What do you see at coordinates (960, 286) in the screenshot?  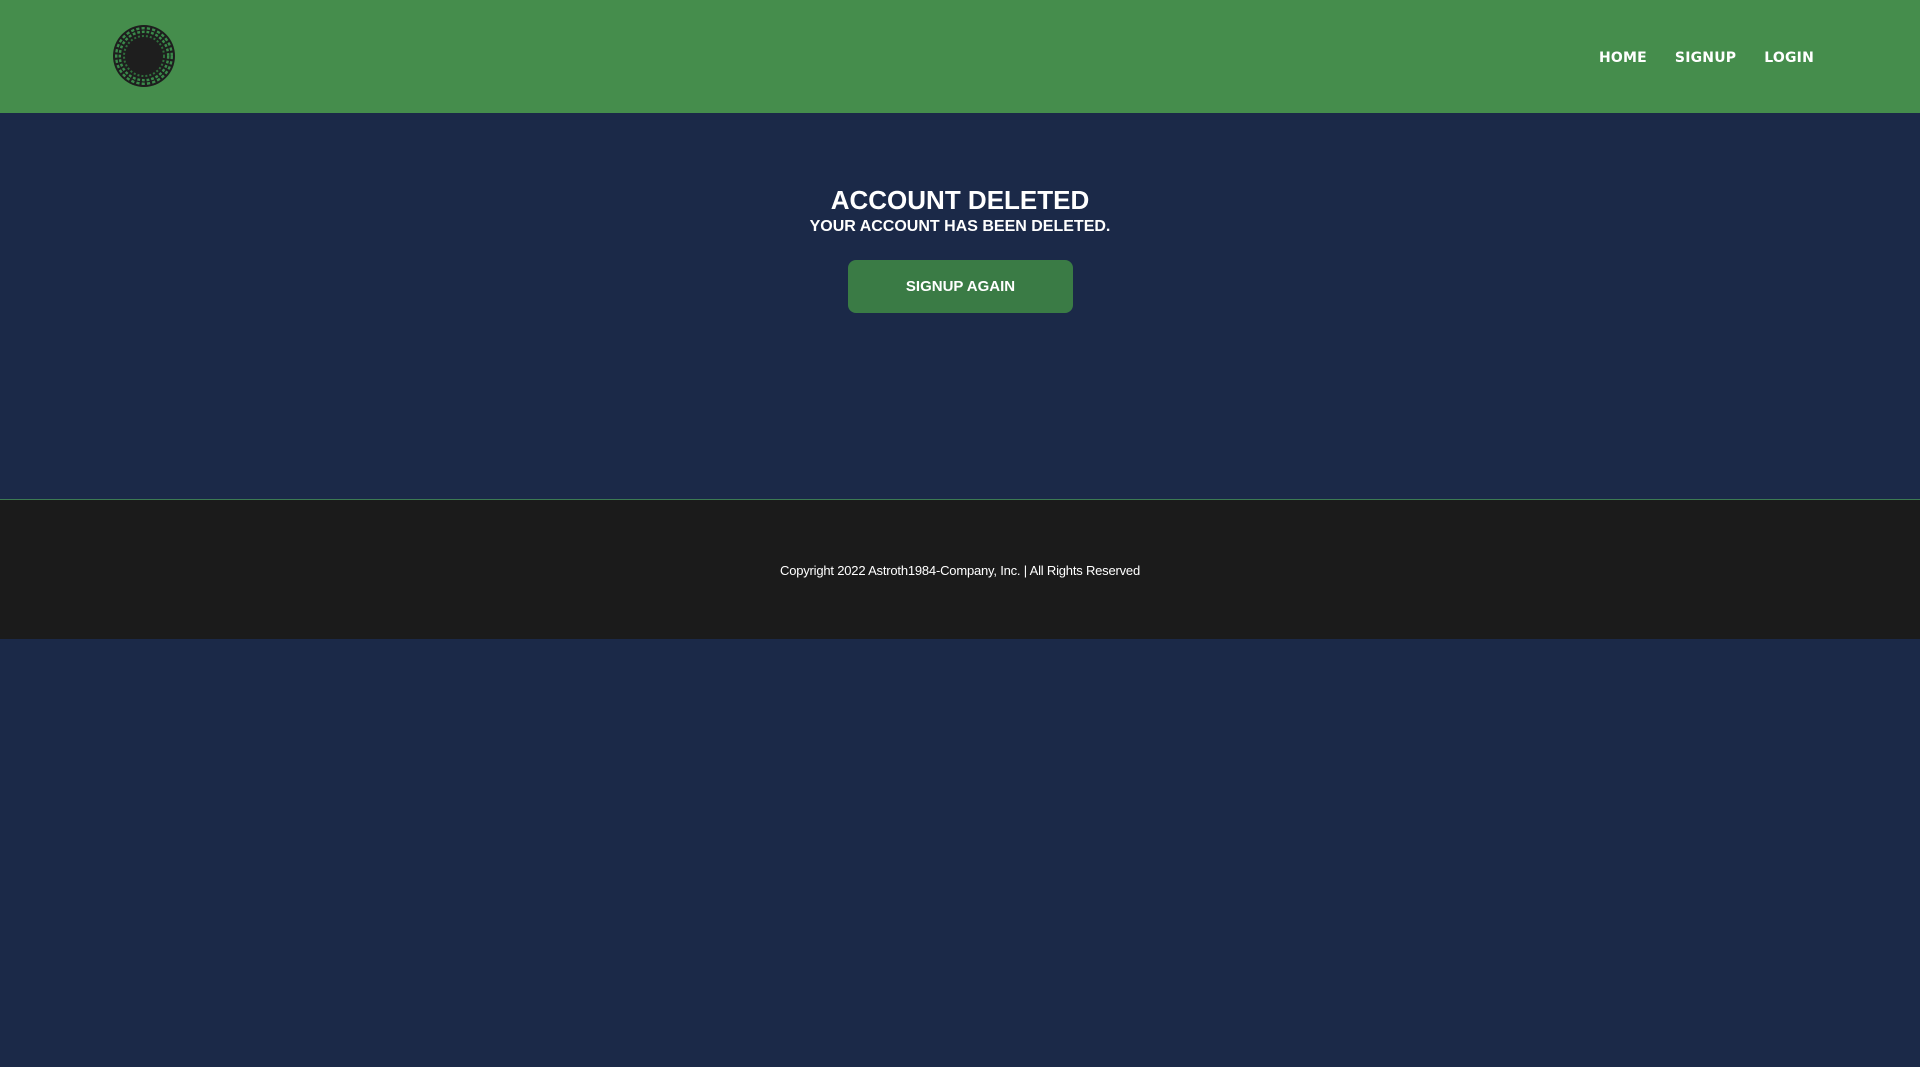 I see `signup-again-button: SIGNUP AGAIN` at bounding box center [960, 286].